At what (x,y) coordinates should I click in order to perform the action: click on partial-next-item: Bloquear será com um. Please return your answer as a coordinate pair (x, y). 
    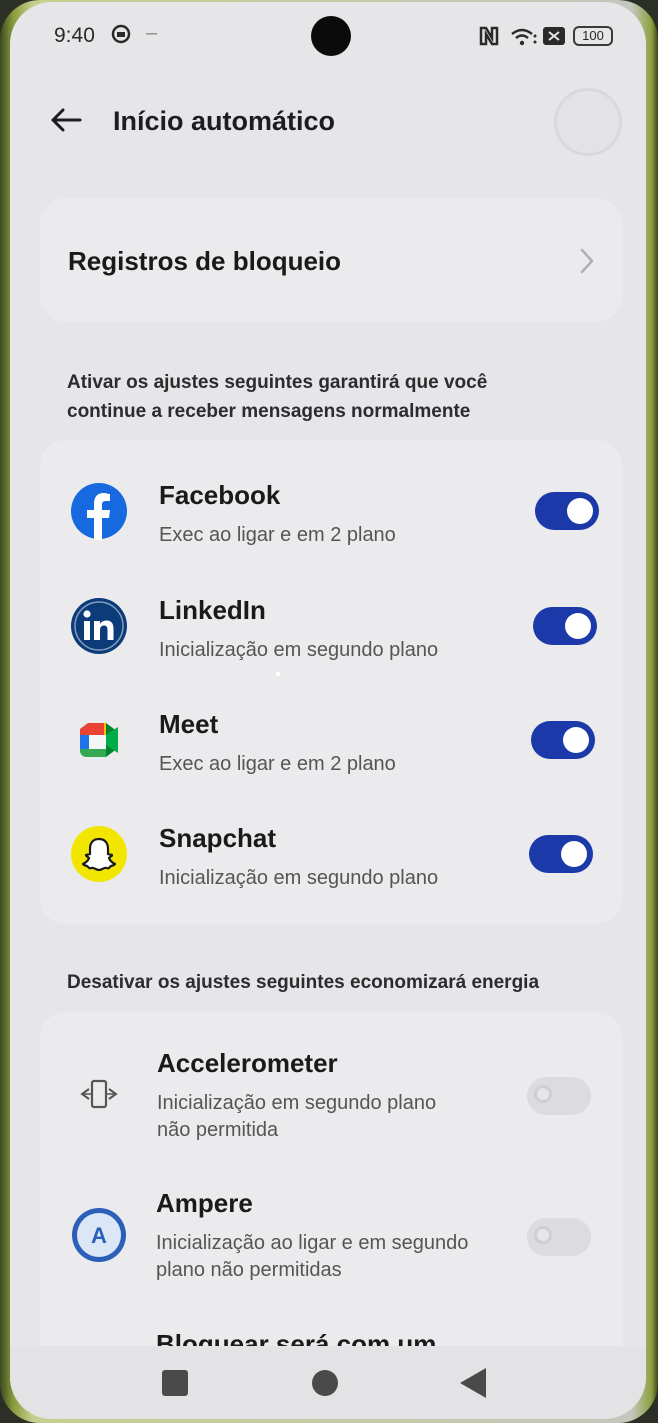
    Looking at the image, I should click on (296, 1337).